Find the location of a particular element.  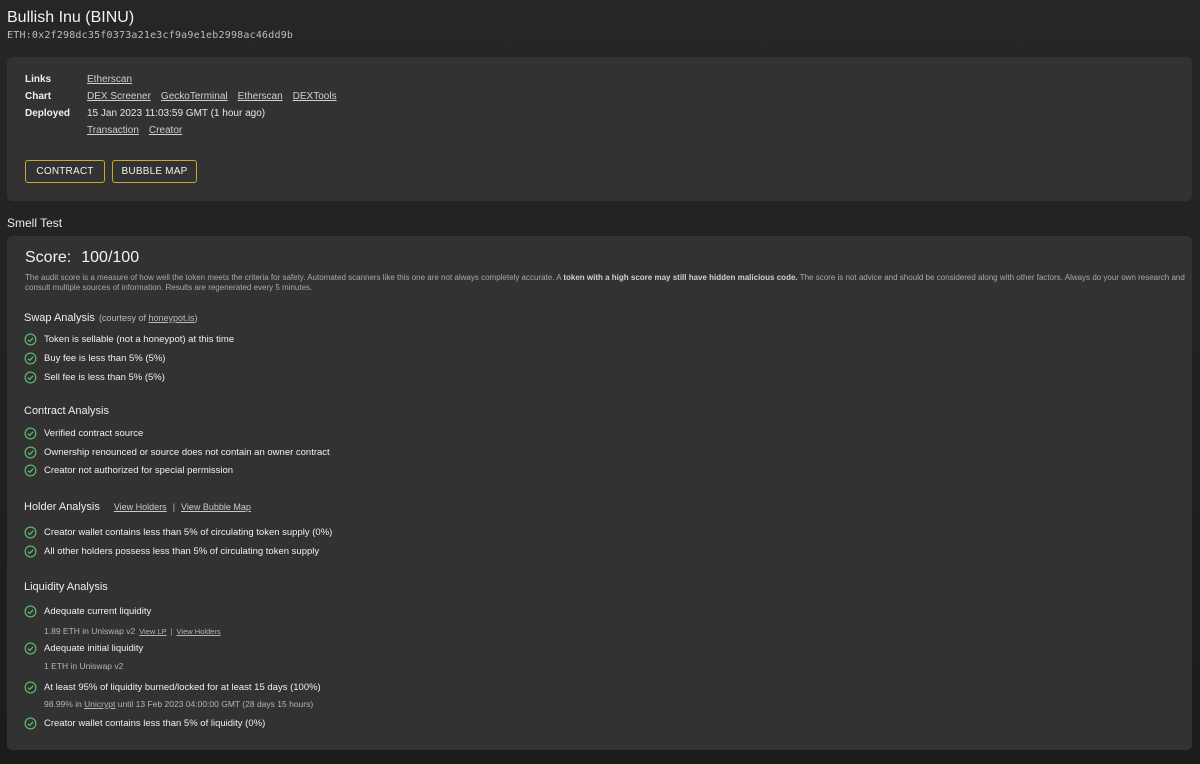

swap-analysis-title: Swap Analysis is located at coordinates (59, 318).